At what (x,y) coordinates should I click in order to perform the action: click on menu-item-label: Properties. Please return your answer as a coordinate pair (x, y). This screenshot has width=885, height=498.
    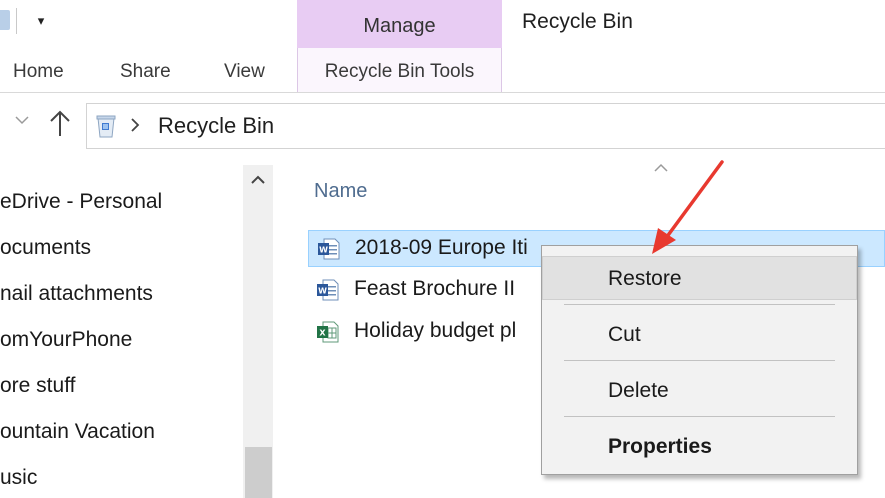
    Looking at the image, I should click on (660, 446).